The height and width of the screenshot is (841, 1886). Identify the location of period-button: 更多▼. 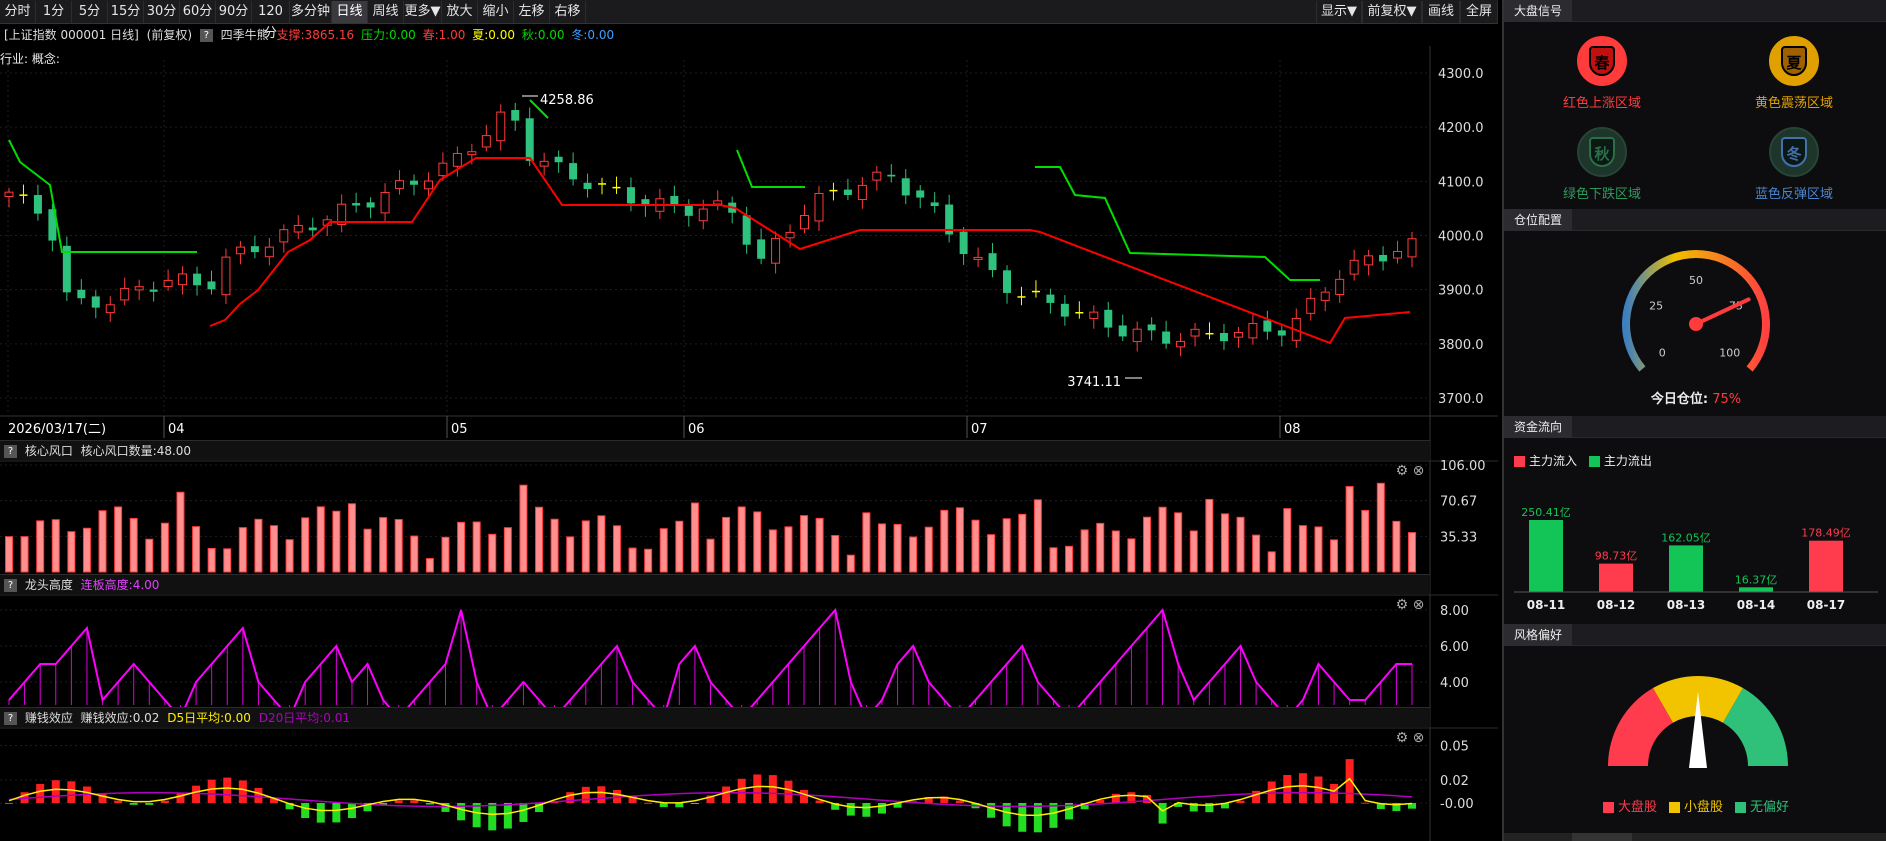
(423, 12).